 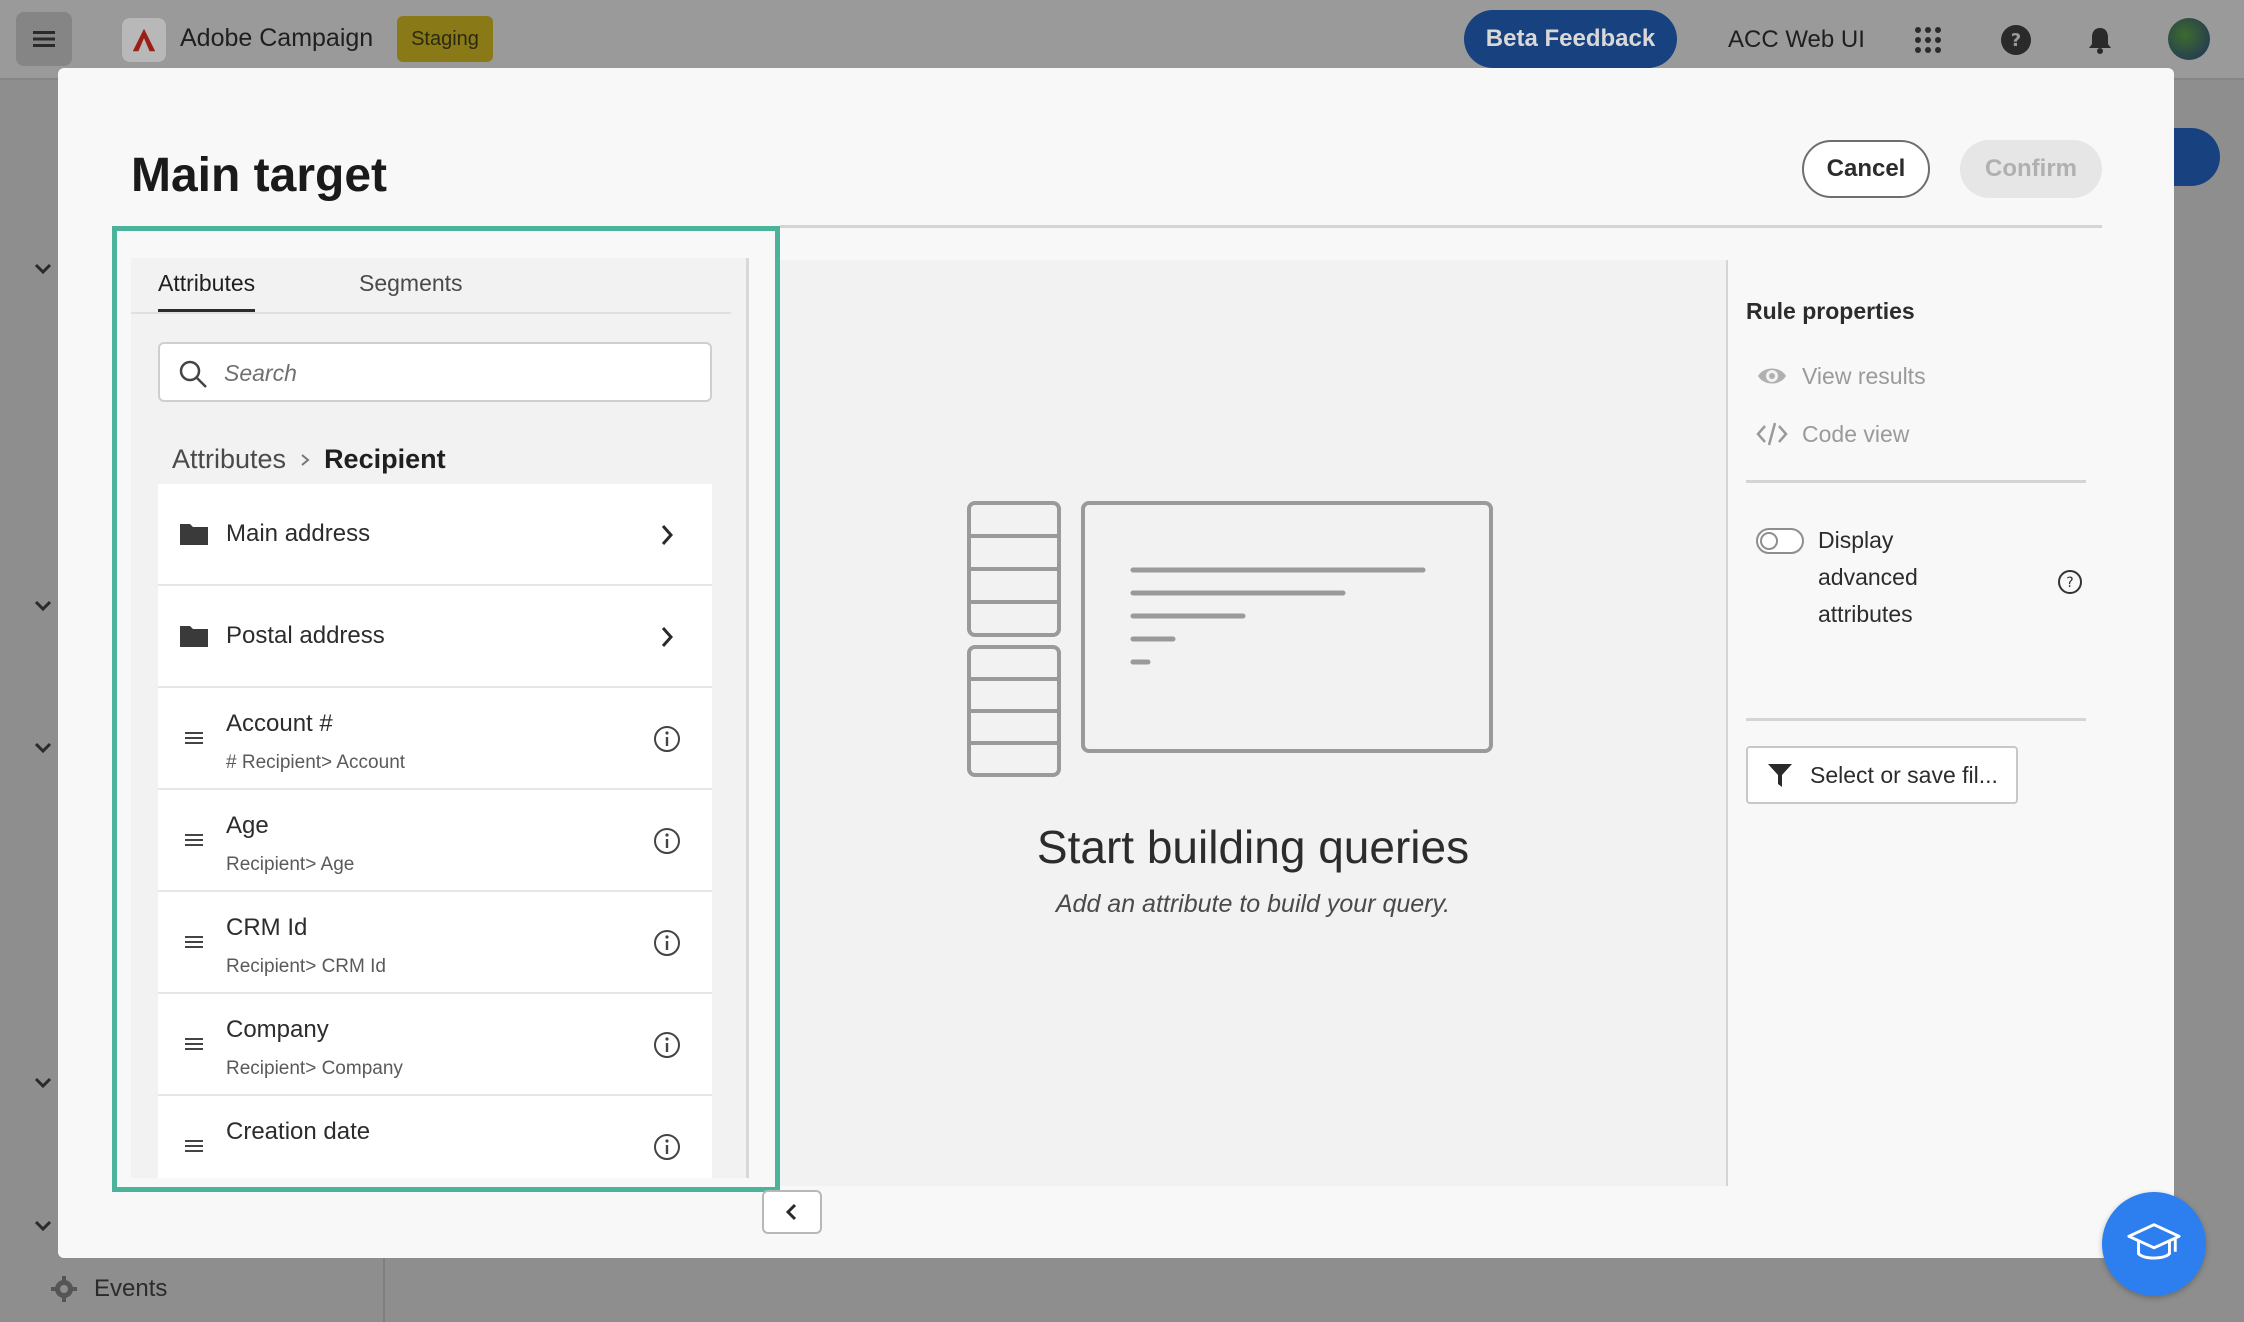 What do you see at coordinates (229, 459) in the screenshot?
I see `breadcrumb-root: Attributes` at bounding box center [229, 459].